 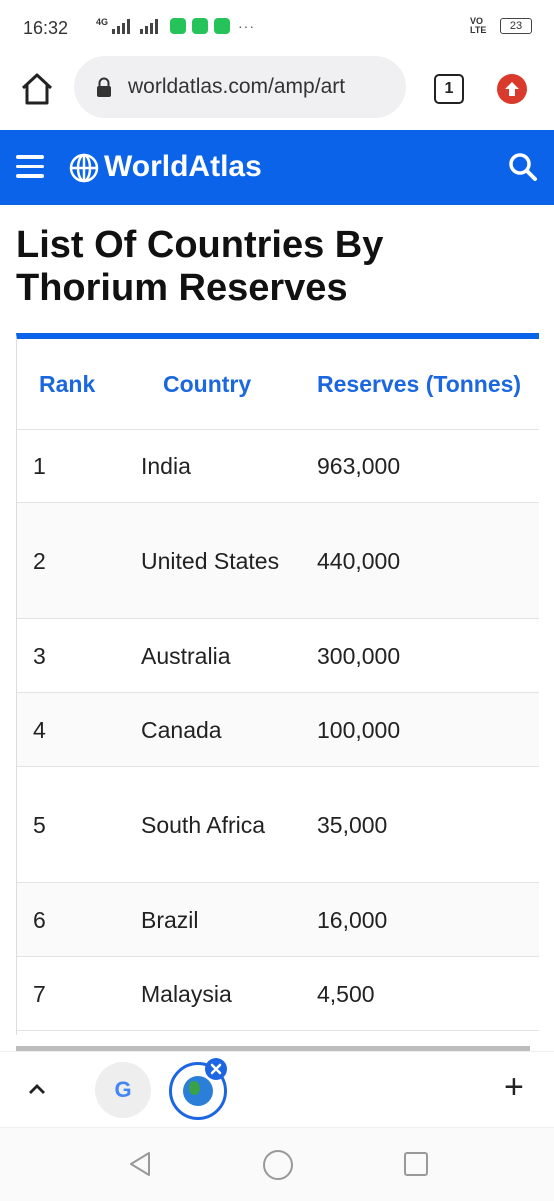 I want to click on rank-cell: 1, so click(x=39, y=466).